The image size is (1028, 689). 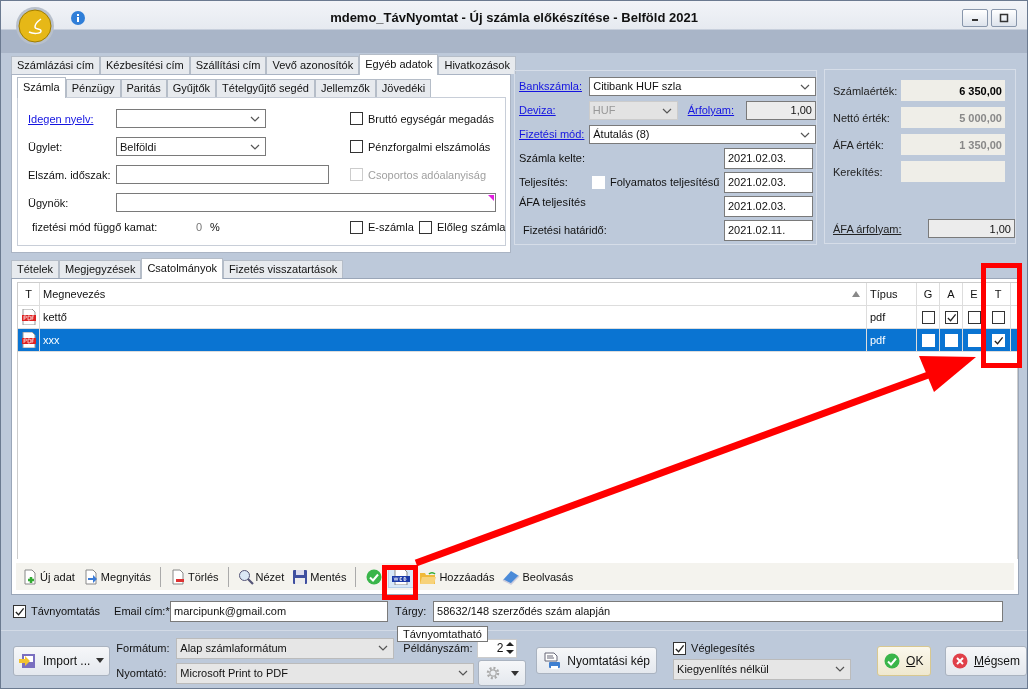 What do you see at coordinates (48, 576) in the screenshot?
I see `toolbar-button: Új adat` at bounding box center [48, 576].